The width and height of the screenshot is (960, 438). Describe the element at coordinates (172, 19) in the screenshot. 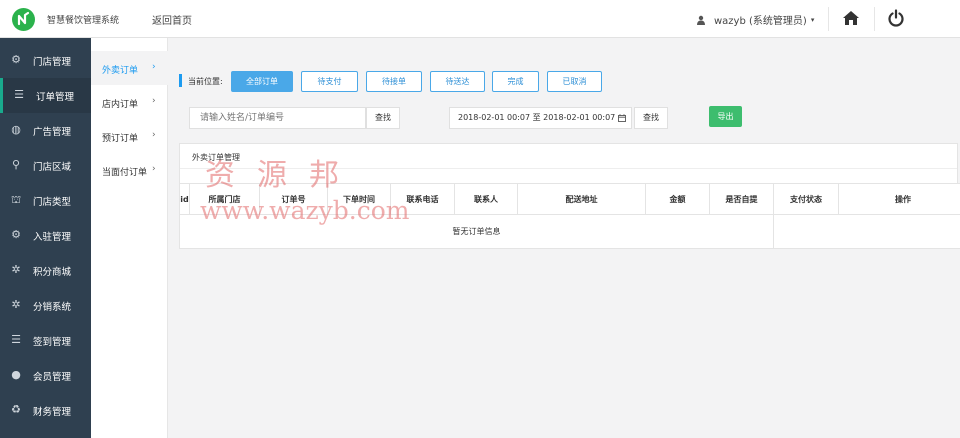

I see `back-home-link: 返回首页` at that location.